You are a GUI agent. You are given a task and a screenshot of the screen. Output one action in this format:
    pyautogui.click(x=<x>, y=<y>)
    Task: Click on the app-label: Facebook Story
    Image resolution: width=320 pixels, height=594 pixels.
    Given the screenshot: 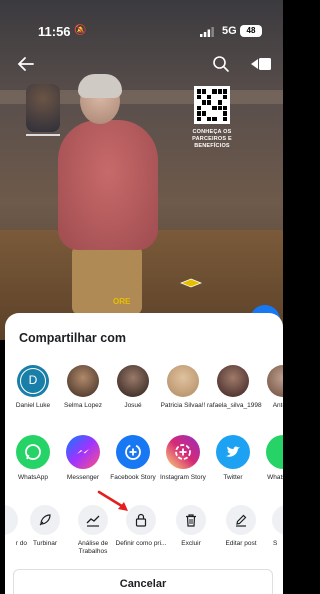 What is the action you would take?
    pyautogui.click(x=133, y=477)
    